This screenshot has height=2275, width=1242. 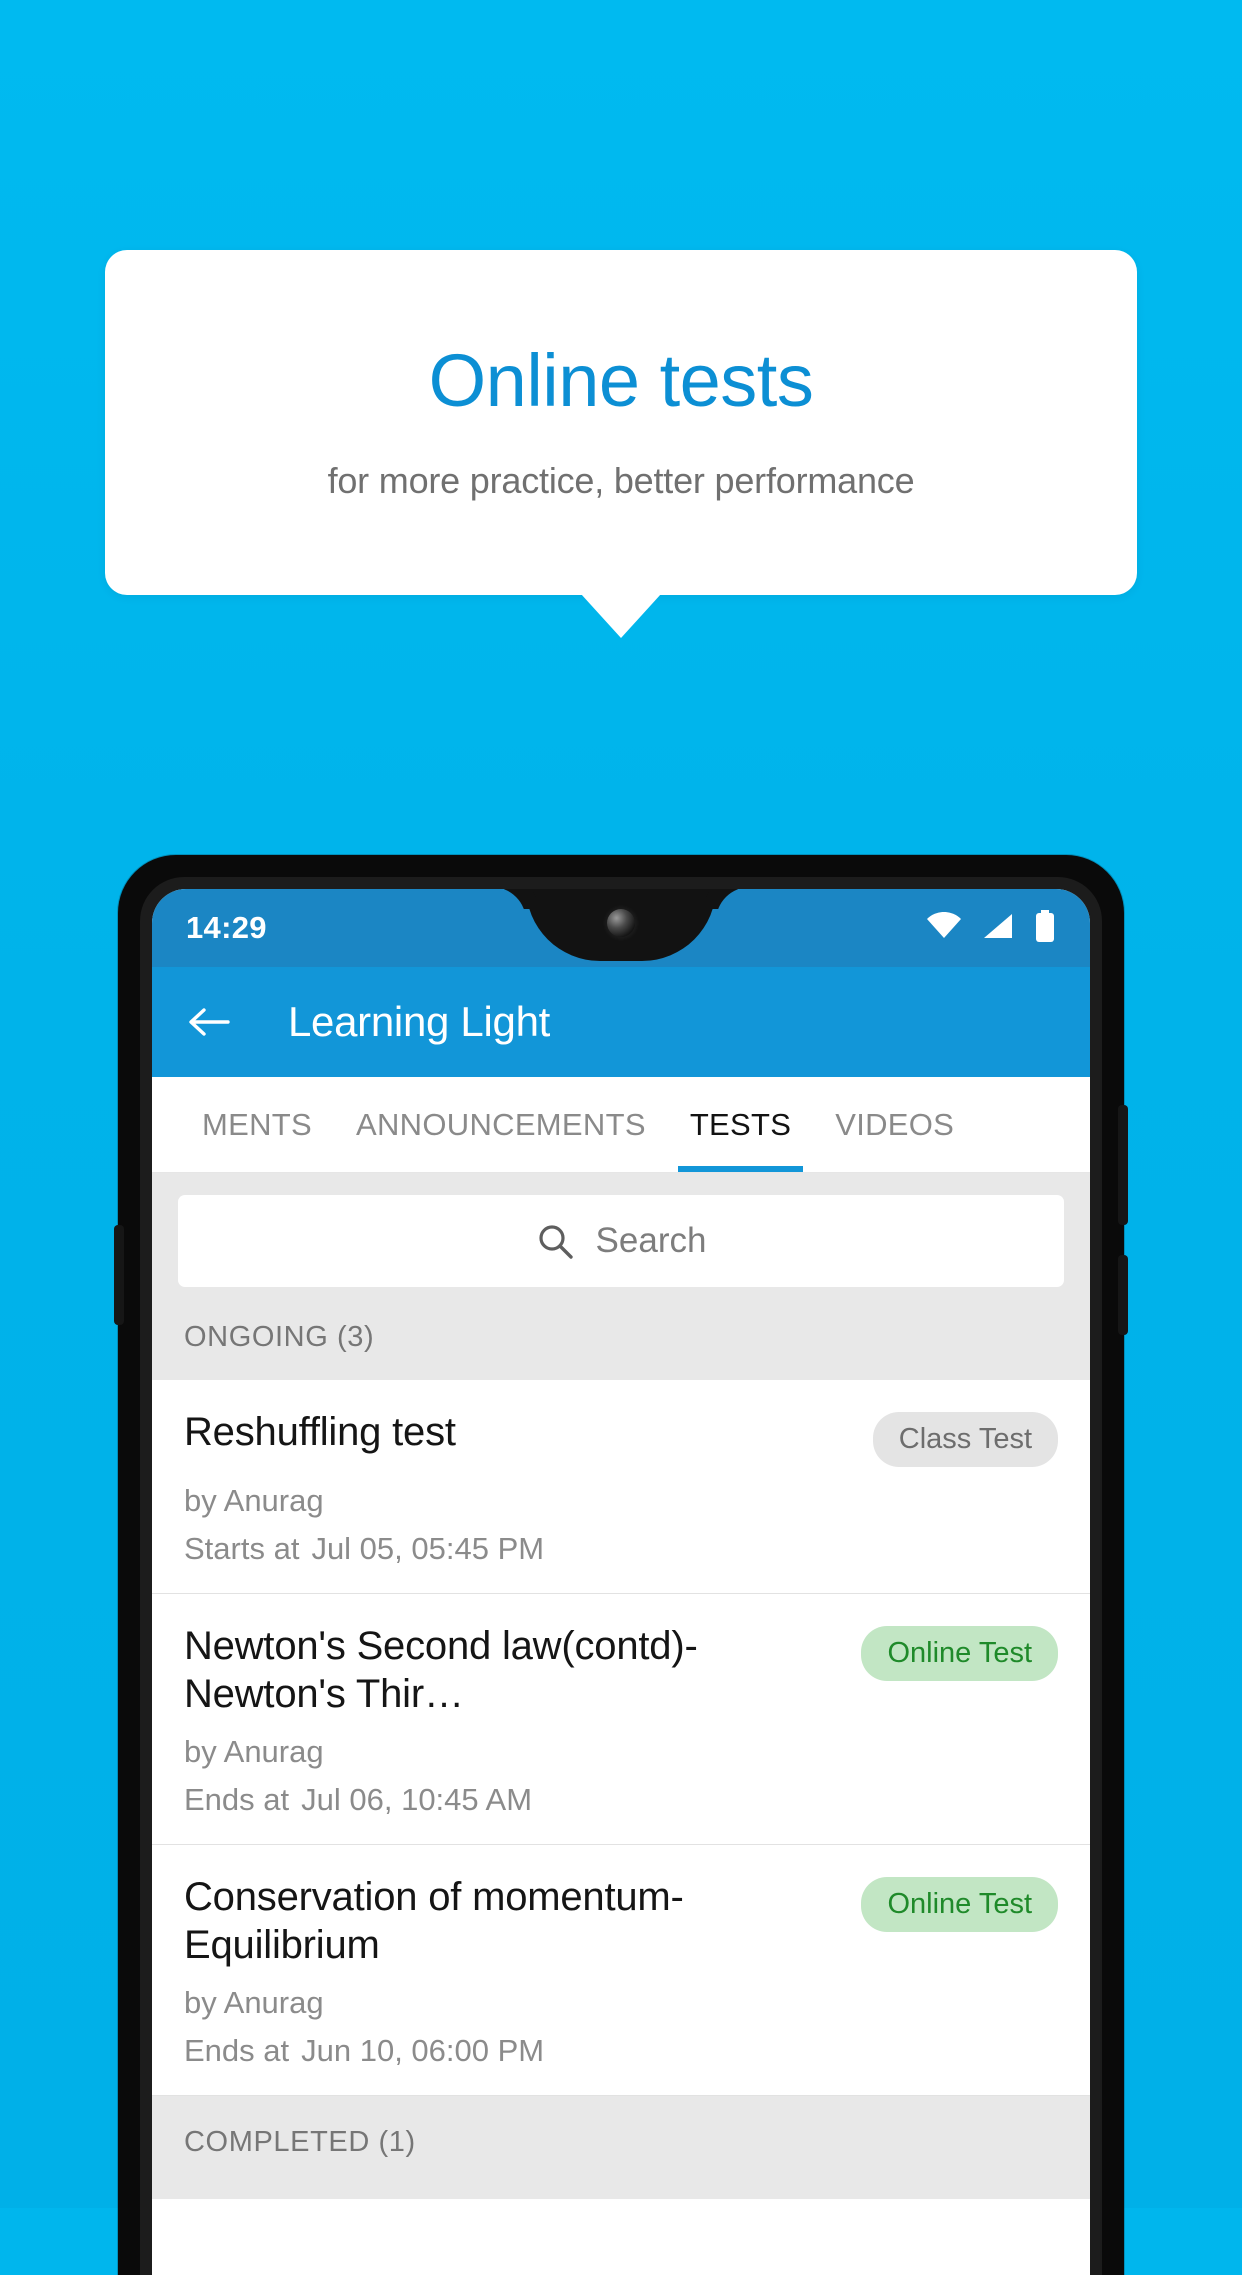 I want to click on search-container: Search, so click(x=621, y=1240).